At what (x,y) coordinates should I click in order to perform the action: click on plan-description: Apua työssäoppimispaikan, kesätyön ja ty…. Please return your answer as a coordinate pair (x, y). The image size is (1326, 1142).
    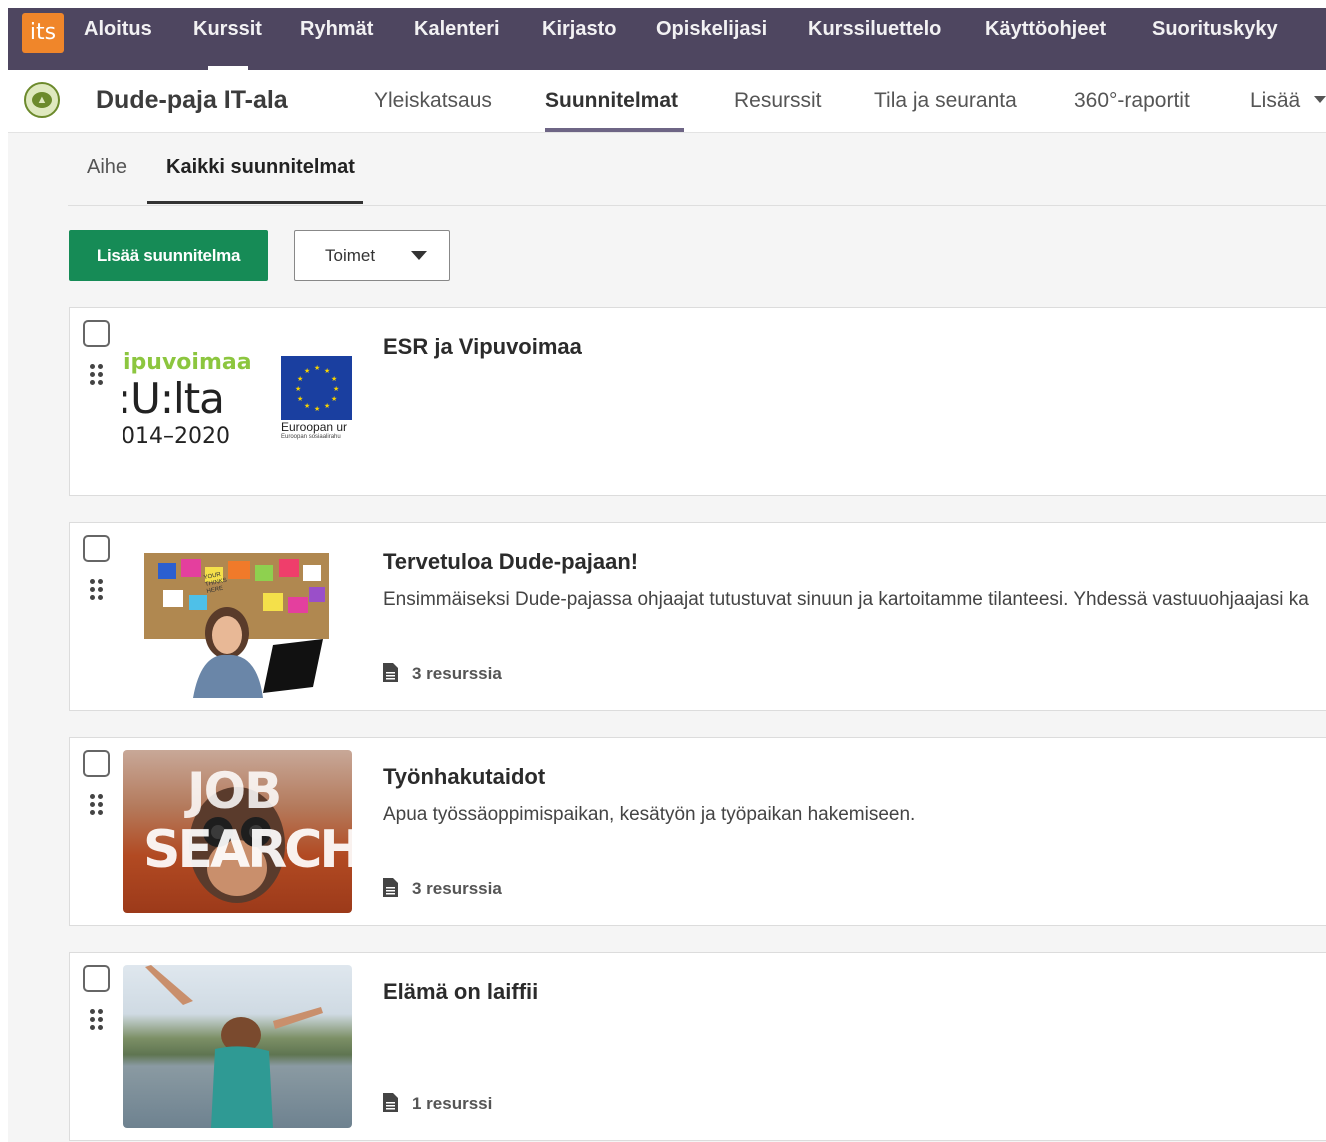
    Looking at the image, I should click on (649, 814).